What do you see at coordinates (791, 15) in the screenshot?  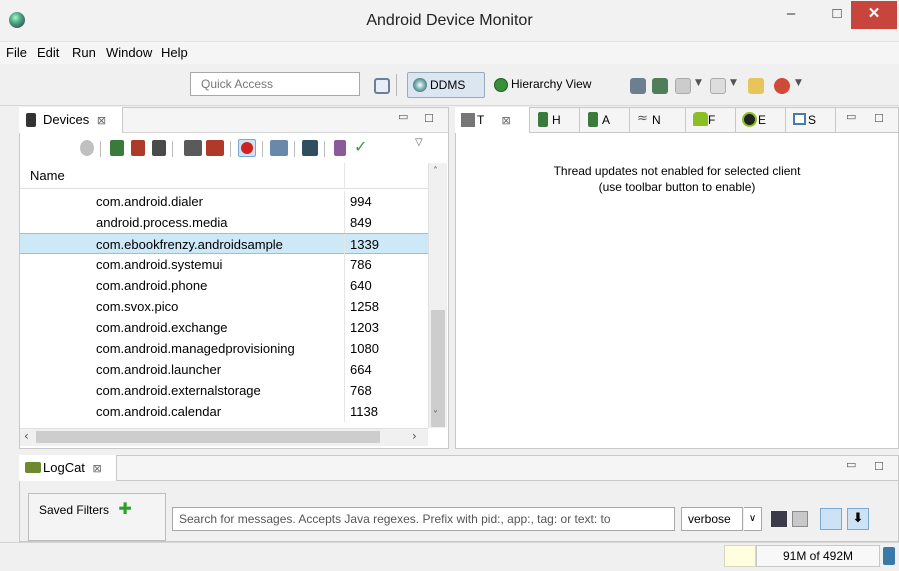 I see `minimize-button: –` at bounding box center [791, 15].